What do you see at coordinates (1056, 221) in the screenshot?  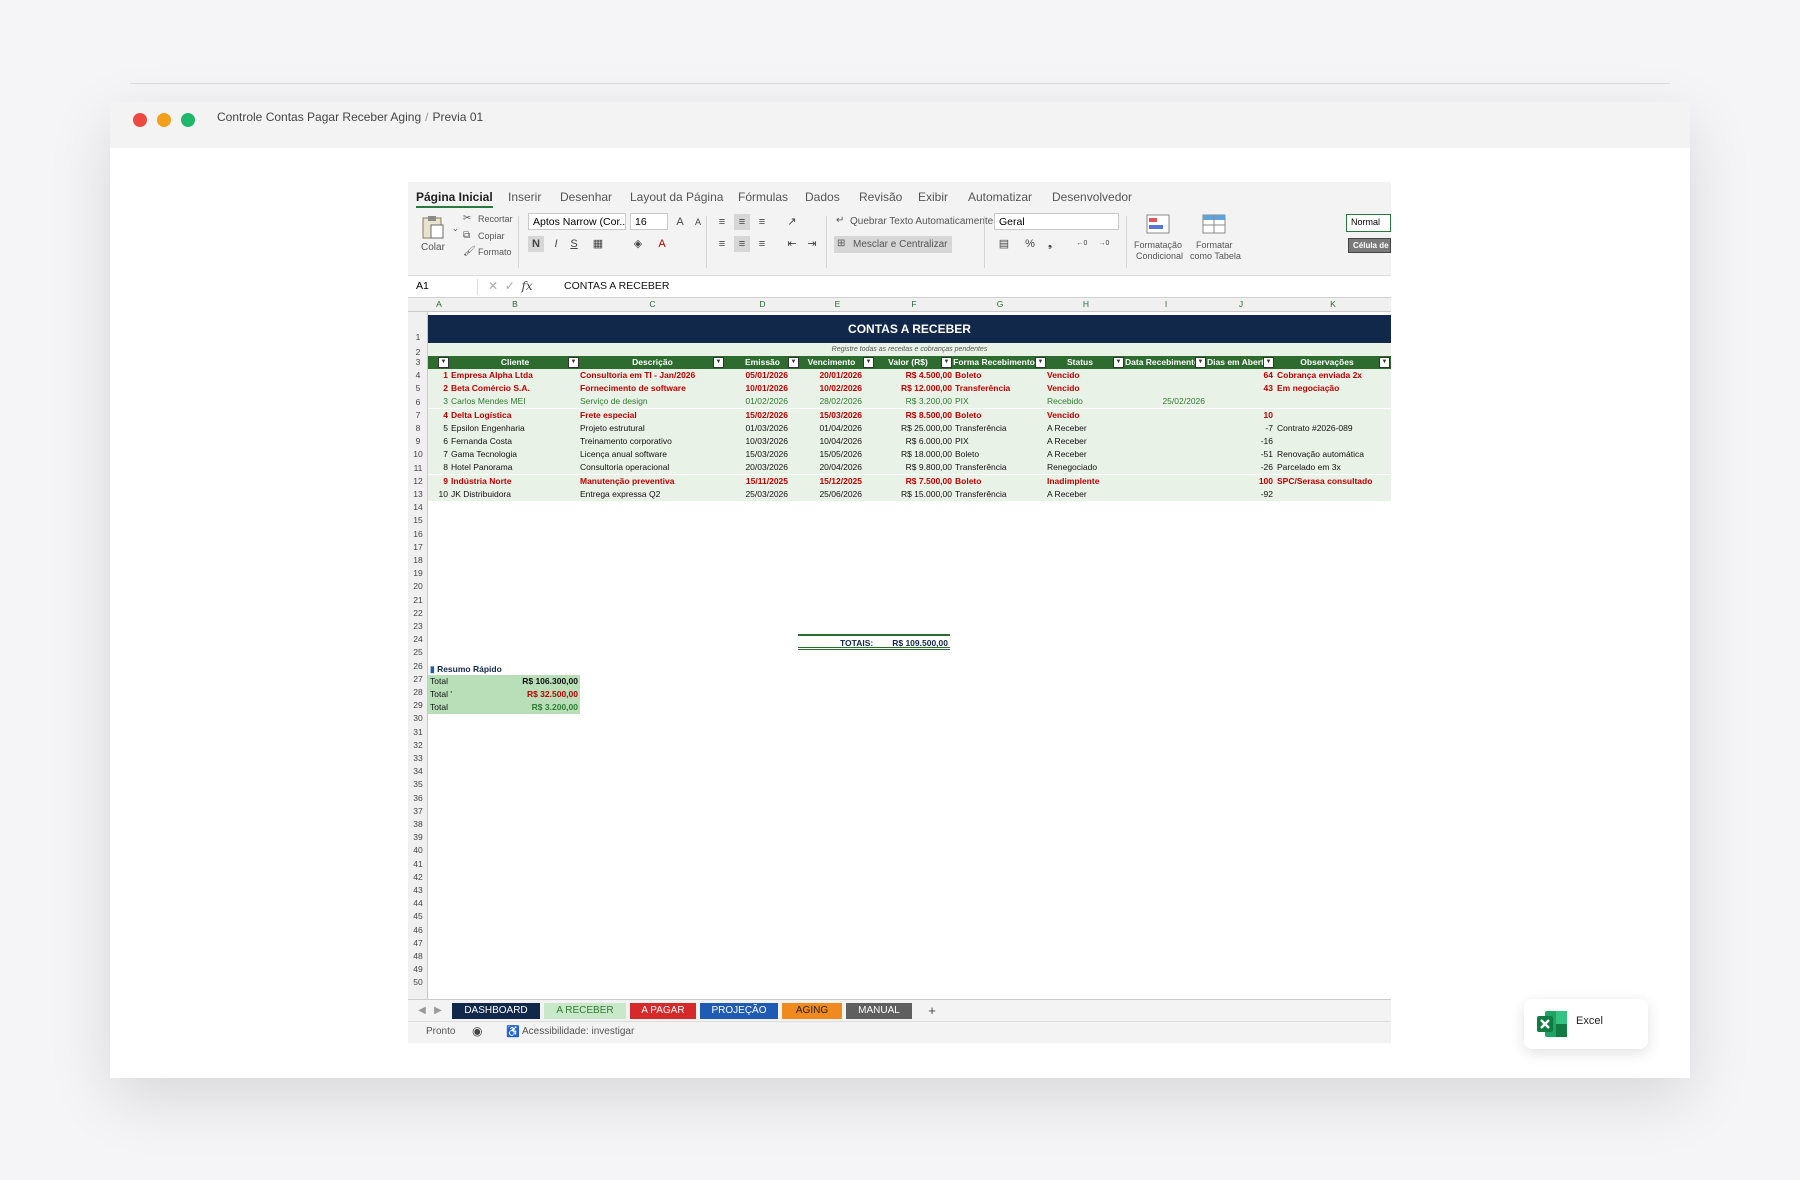 I see `number-format-select: Geral` at bounding box center [1056, 221].